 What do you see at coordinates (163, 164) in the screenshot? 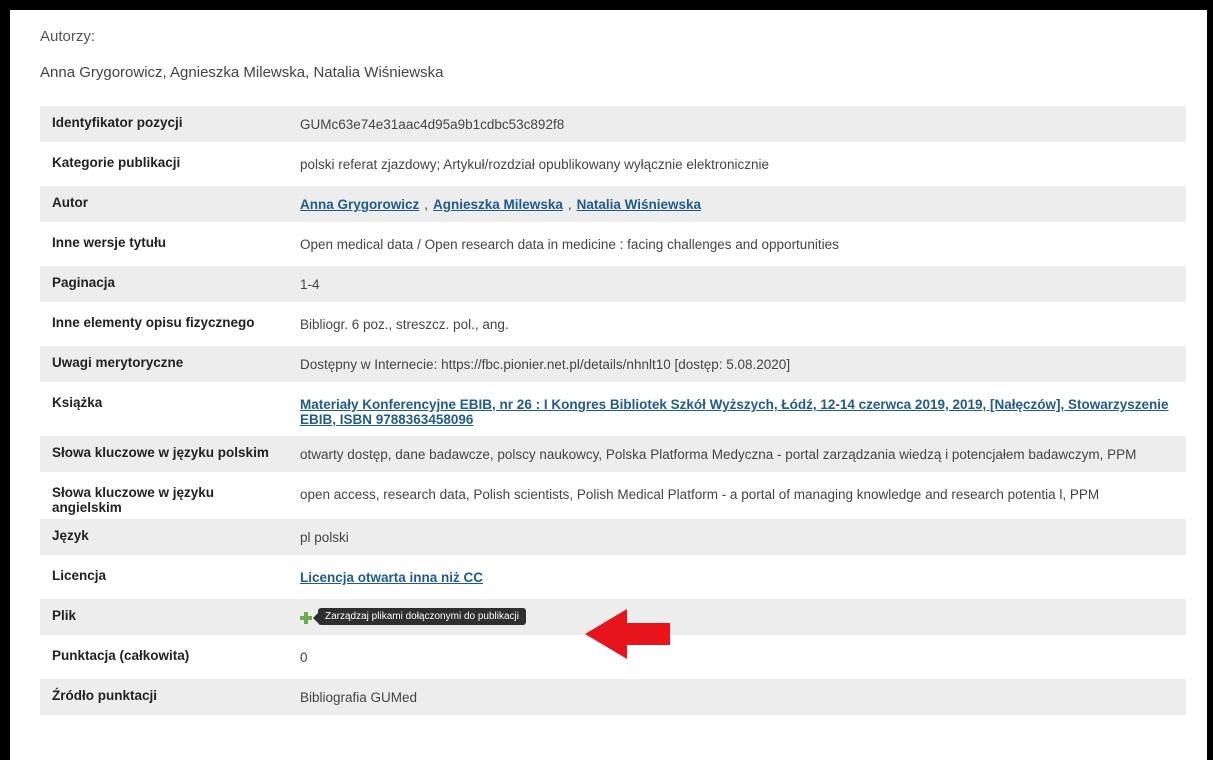
I see `row-label: Kategorie publikacji` at bounding box center [163, 164].